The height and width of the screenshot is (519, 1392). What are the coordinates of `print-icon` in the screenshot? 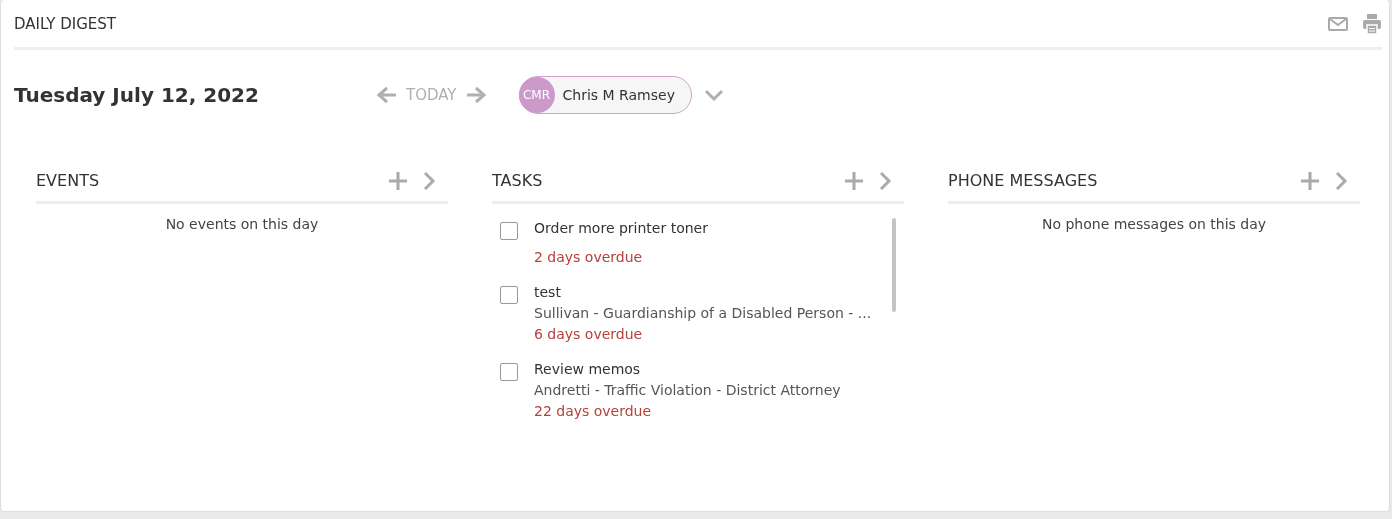 It's located at (1372, 23).